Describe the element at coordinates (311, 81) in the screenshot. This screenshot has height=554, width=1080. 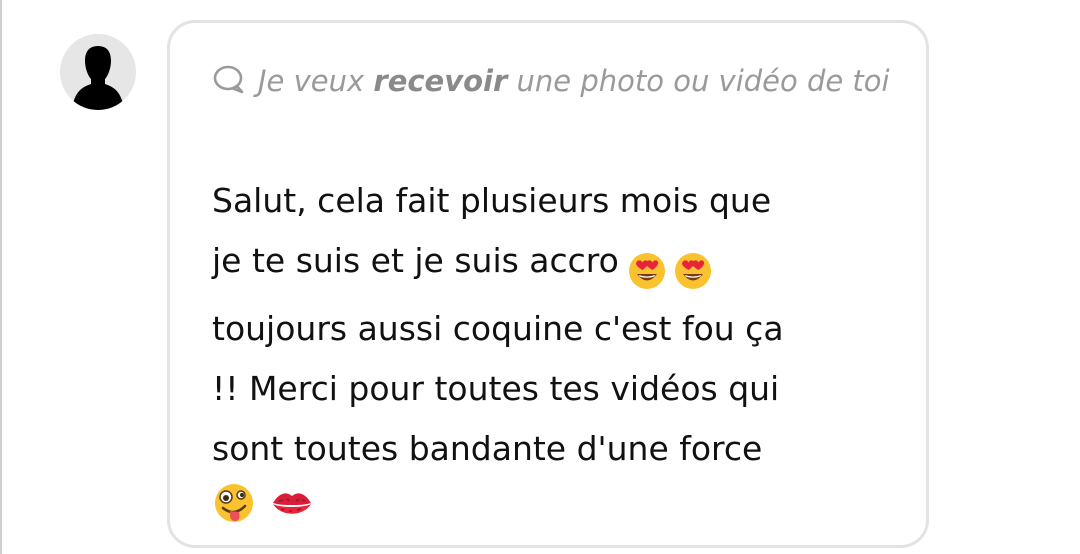
I see `request-prefix: Je veux` at that location.